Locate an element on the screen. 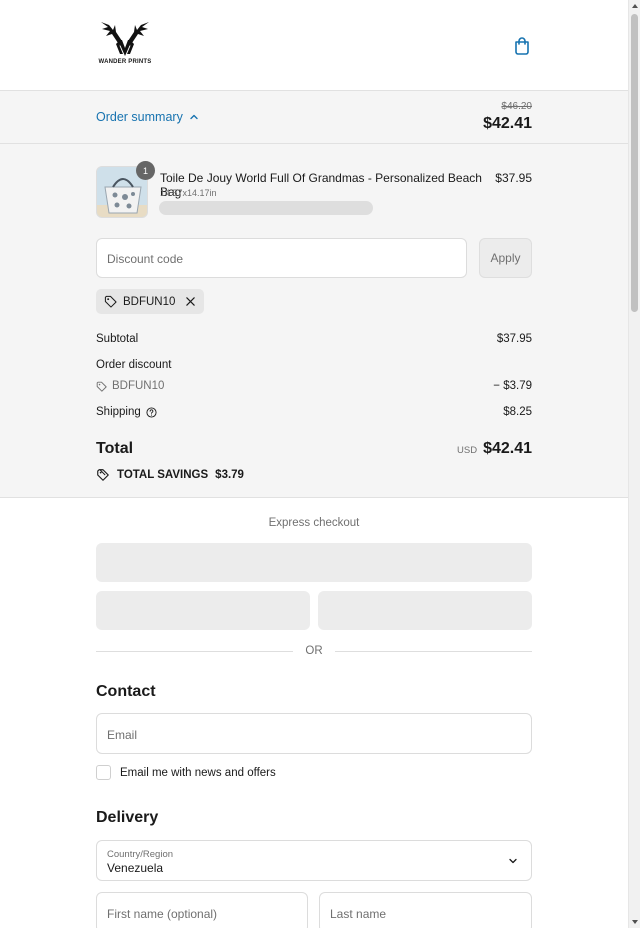 The width and height of the screenshot is (640, 928). header: WANDER PRINTS is located at coordinates (314, 45).